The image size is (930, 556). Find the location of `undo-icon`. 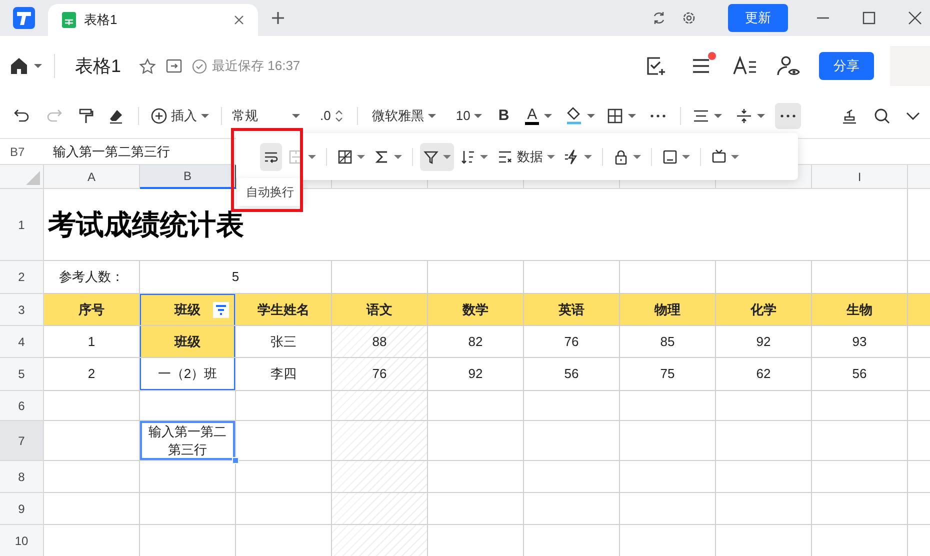

undo-icon is located at coordinates (22, 116).